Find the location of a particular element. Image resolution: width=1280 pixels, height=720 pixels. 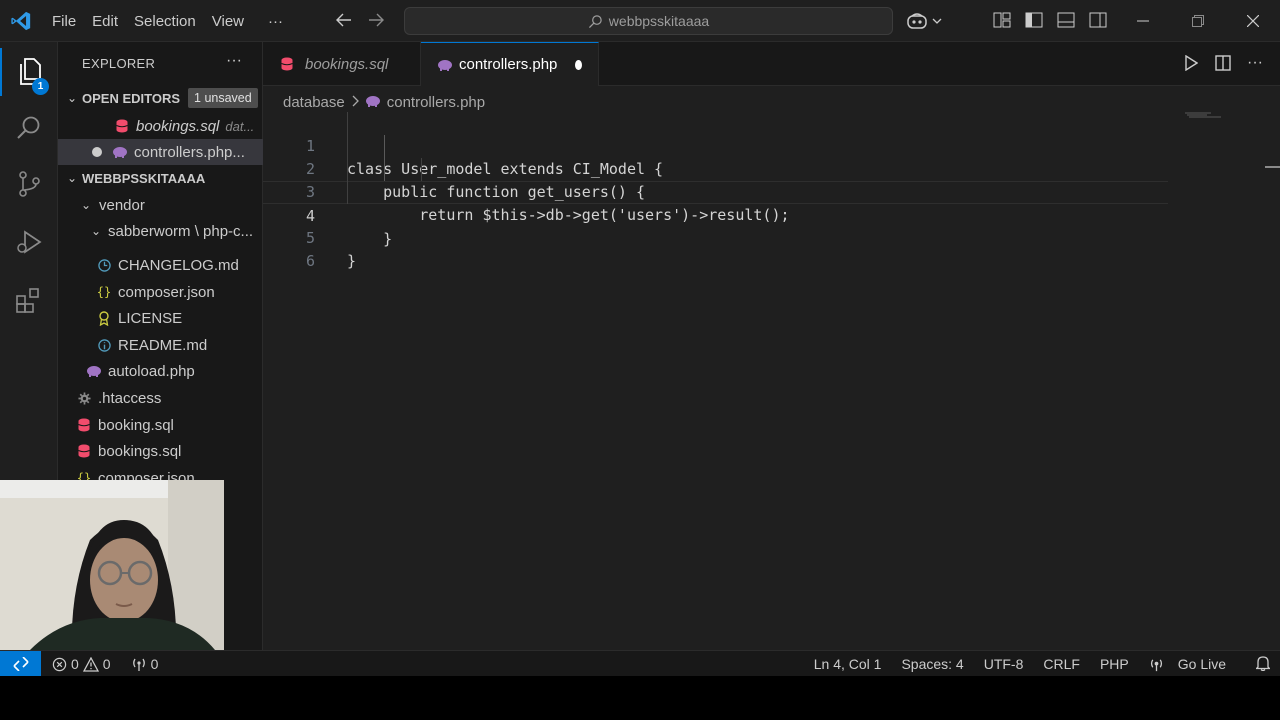

menu-bar: File Edit Selection View ··· is located at coordinates (167, 21).